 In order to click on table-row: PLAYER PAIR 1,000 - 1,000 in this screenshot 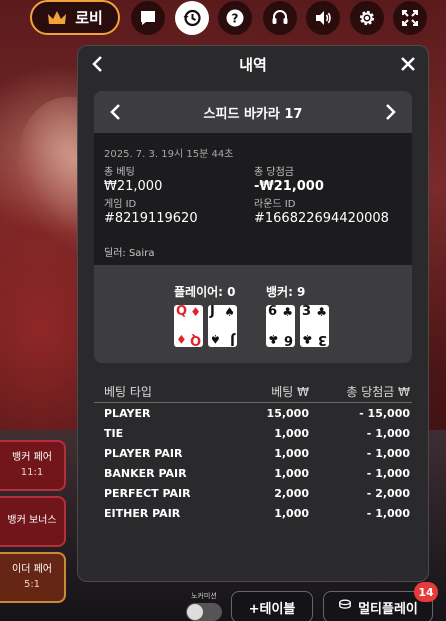, I will do `click(253, 453)`.